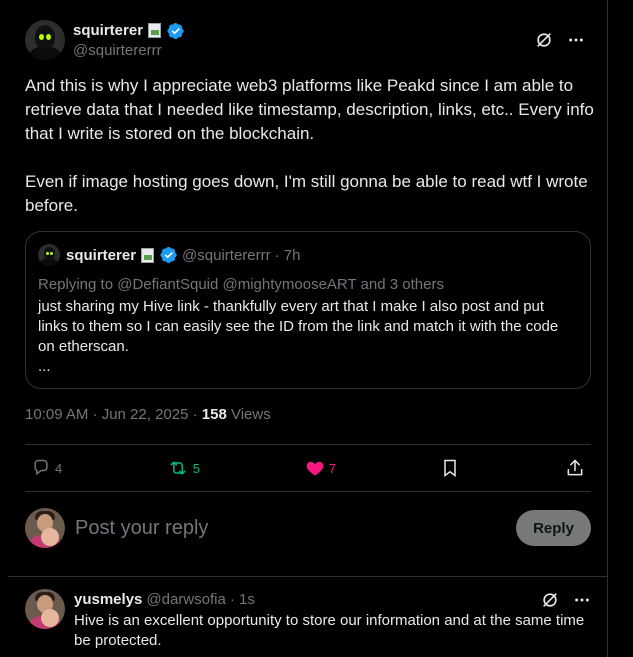  Describe the element at coordinates (101, 255) in the screenshot. I see `quoted-author-name: squirterer` at that location.